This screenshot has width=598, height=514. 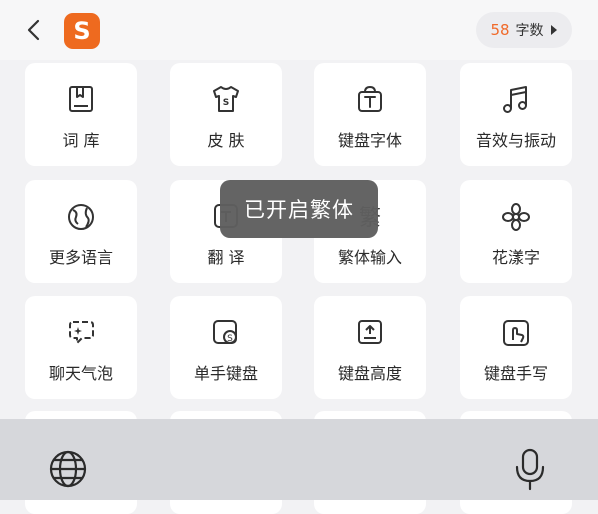 I want to click on grid-item-label: 花漾字, so click(x=515, y=257).